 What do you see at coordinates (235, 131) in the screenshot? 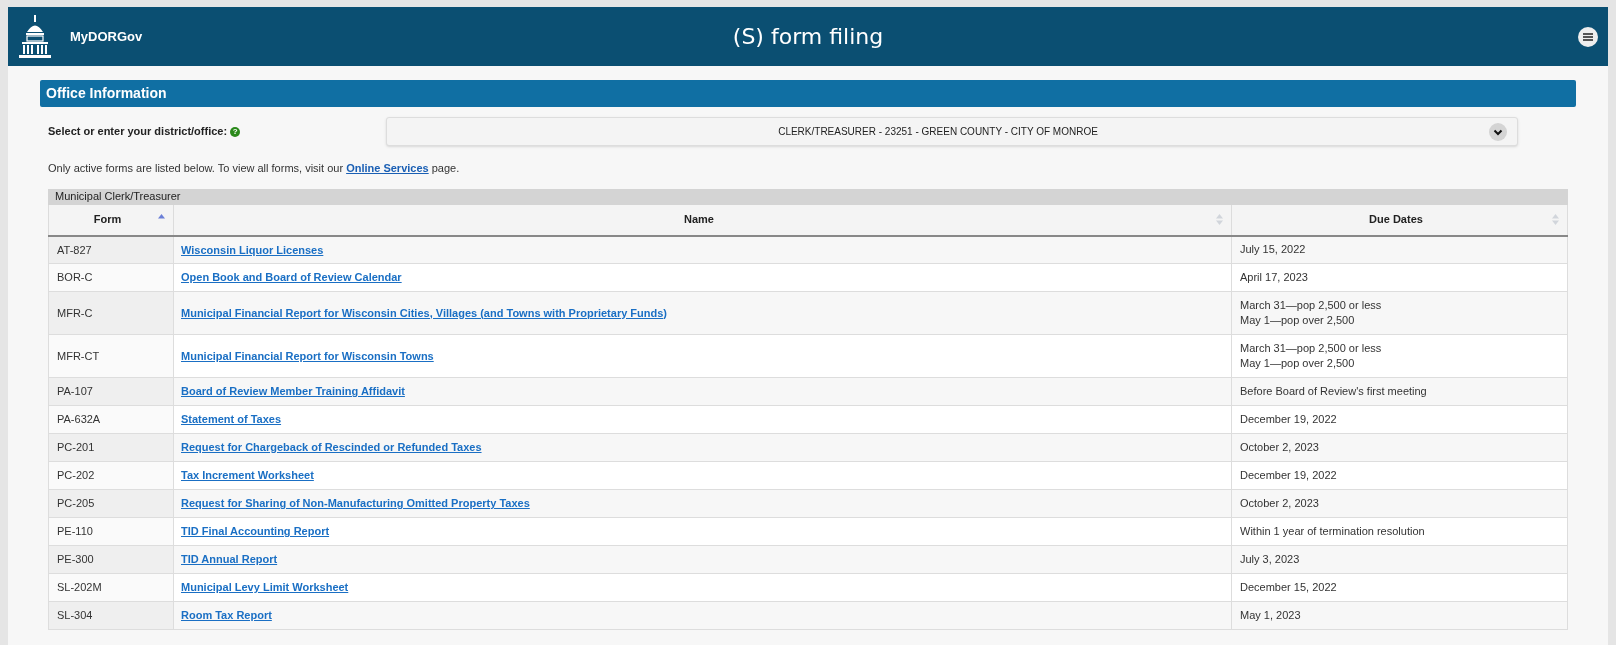
I see `help-icon: ?` at bounding box center [235, 131].